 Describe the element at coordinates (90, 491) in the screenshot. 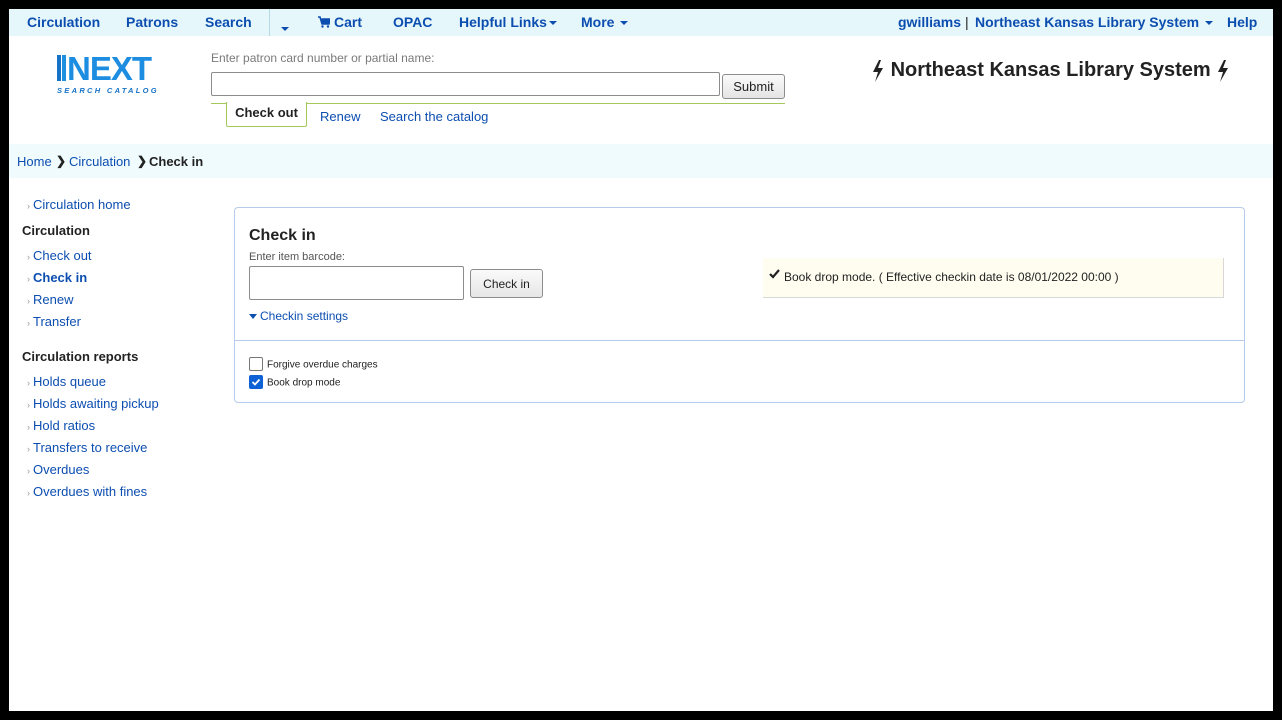

I see `sidebar-item-label: Overdues with fines` at that location.